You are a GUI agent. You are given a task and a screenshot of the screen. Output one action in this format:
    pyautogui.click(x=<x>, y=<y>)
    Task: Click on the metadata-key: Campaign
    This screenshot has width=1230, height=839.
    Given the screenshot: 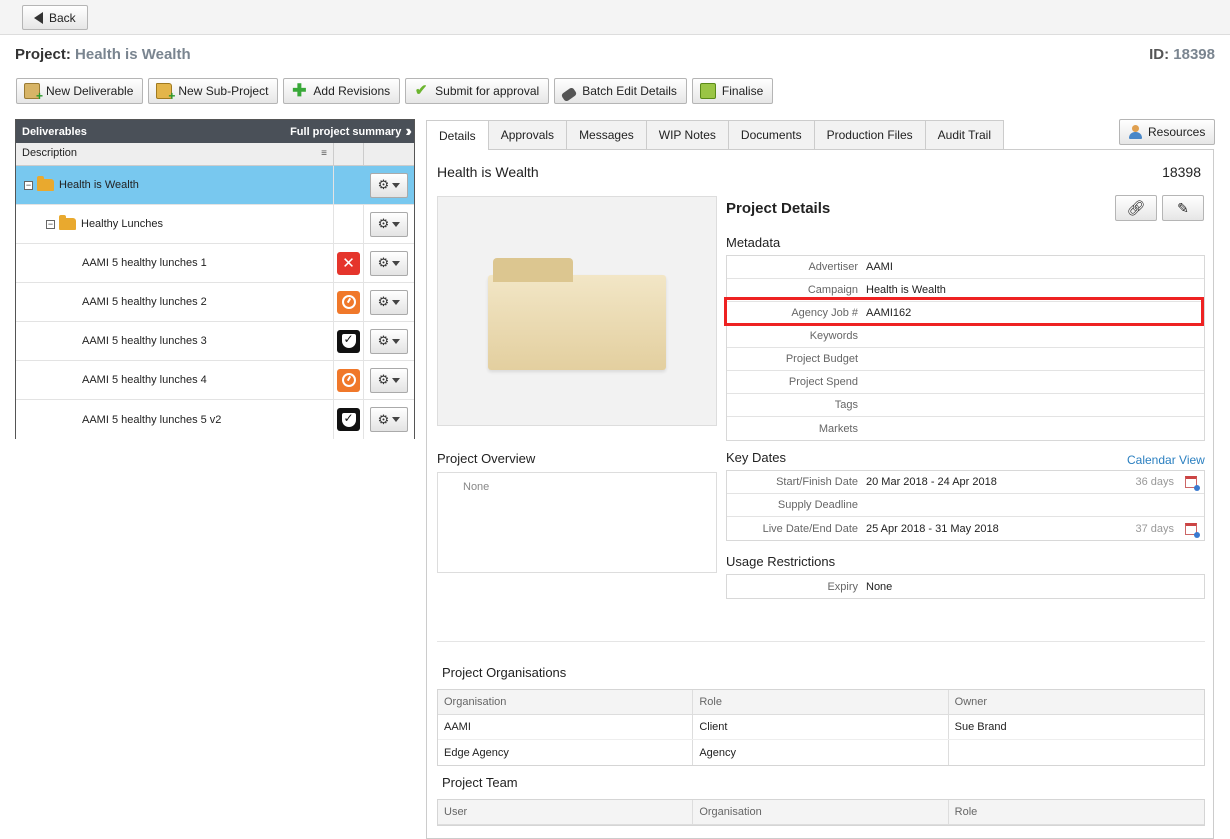 What is the action you would take?
    pyautogui.click(x=832, y=290)
    